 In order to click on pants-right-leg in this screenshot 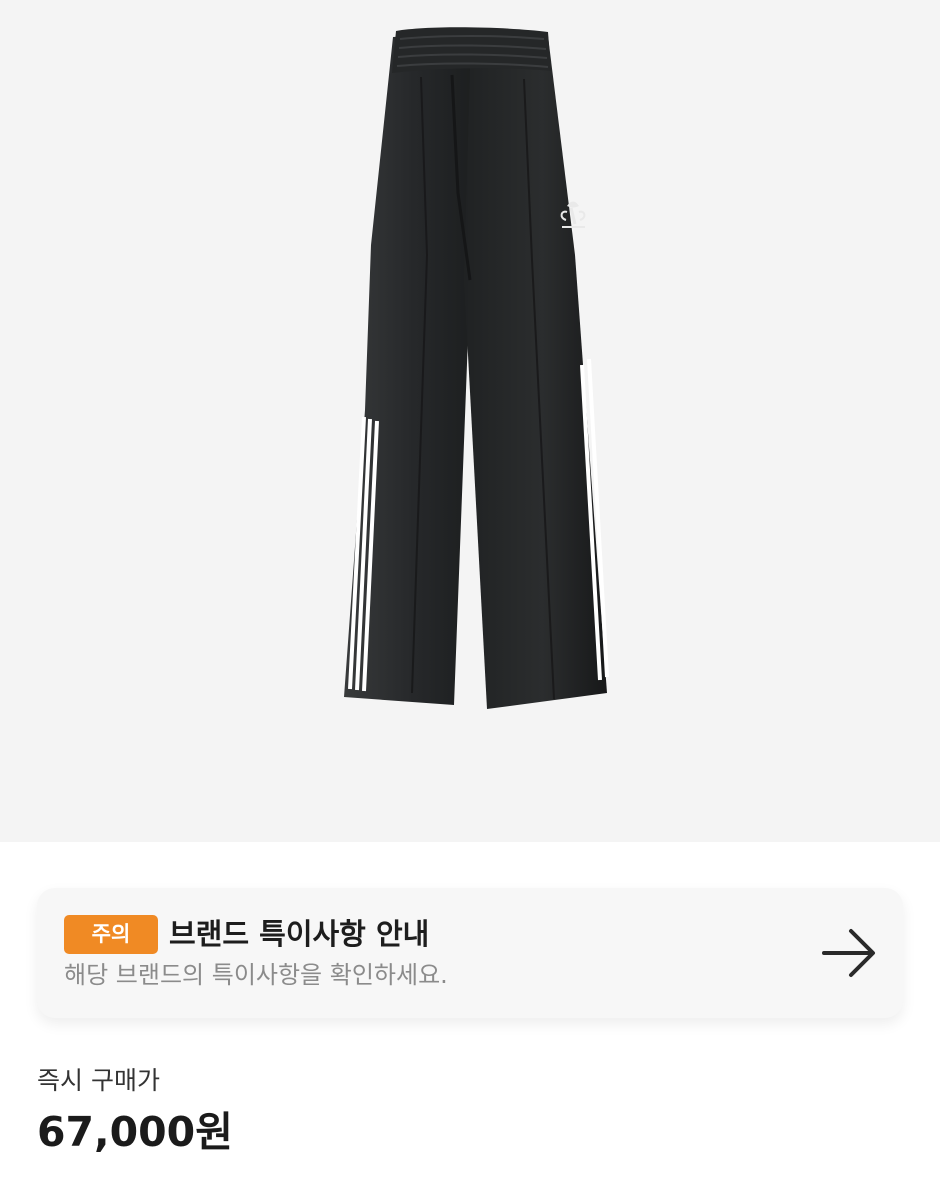, I will do `click(535, 371)`.